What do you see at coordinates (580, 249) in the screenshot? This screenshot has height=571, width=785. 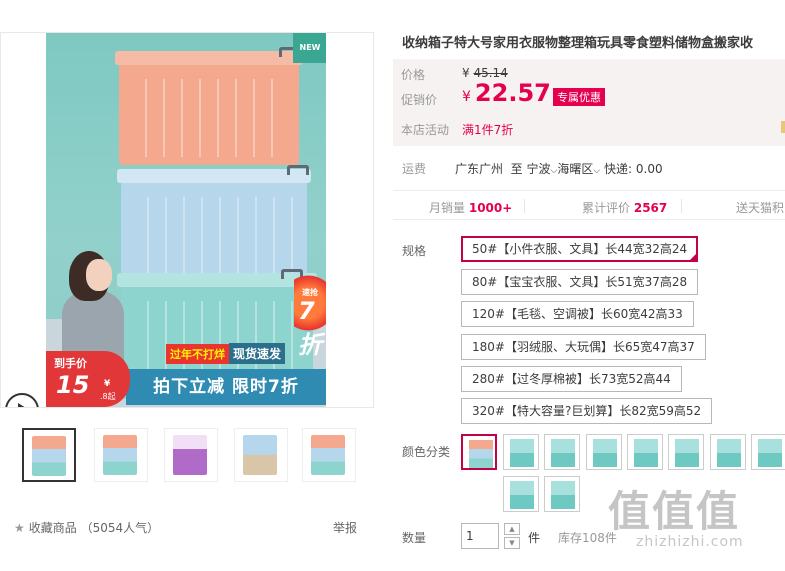 I see `spec-option: 50#【小件衣服、文具】长44宽32高24` at bounding box center [580, 249].